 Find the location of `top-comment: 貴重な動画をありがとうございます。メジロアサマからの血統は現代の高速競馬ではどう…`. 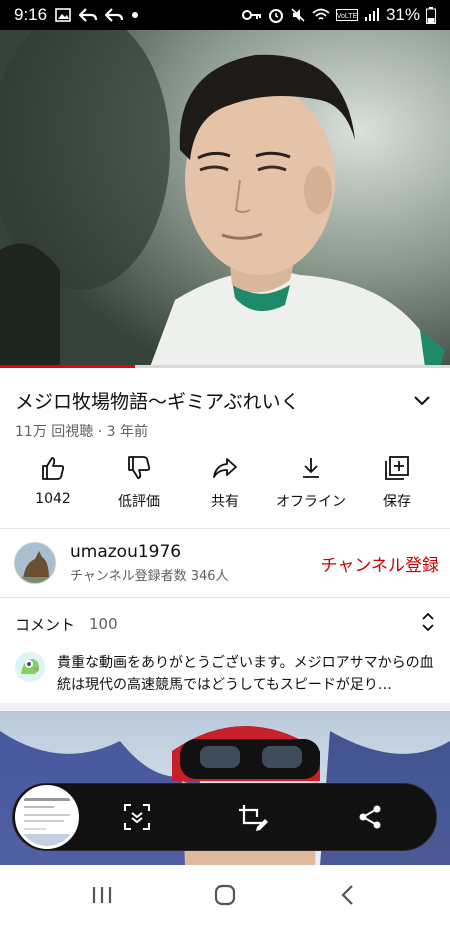

top-comment: 貴重な動画をありがとうございます。メジロアサマからの血統は現代の高速競馬ではどう… is located at coordinates (225, 674).